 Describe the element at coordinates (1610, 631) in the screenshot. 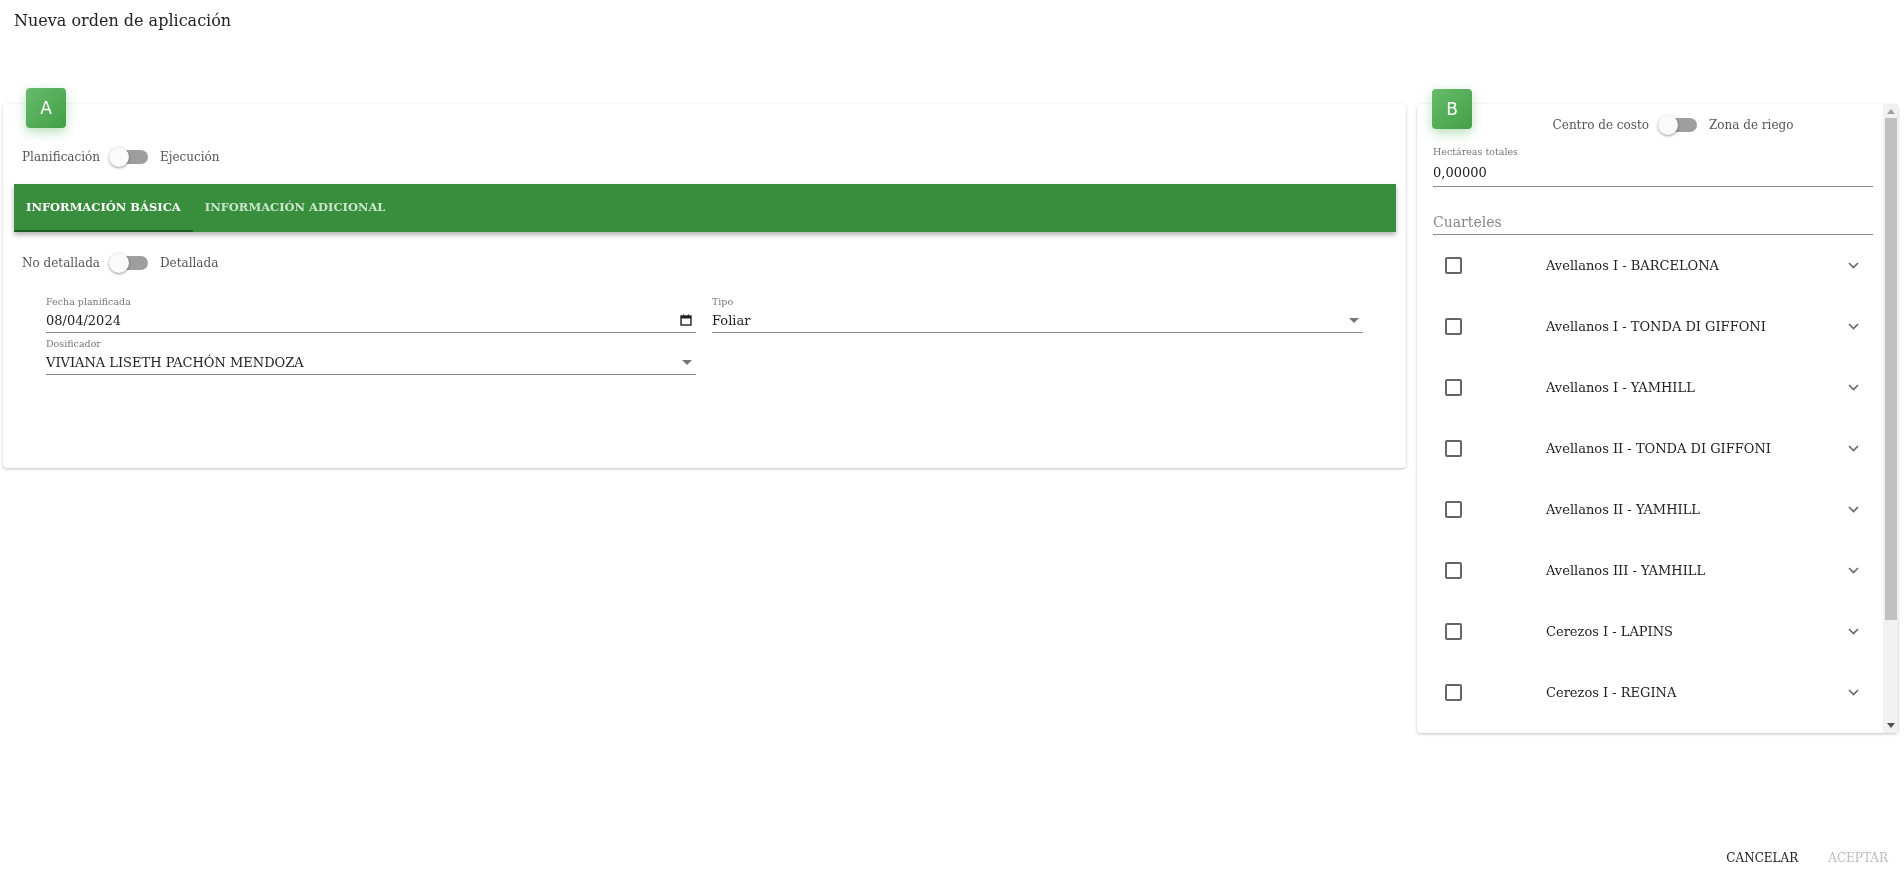

I see `list-item-label: Cerezos I - LAPINS` at that location.